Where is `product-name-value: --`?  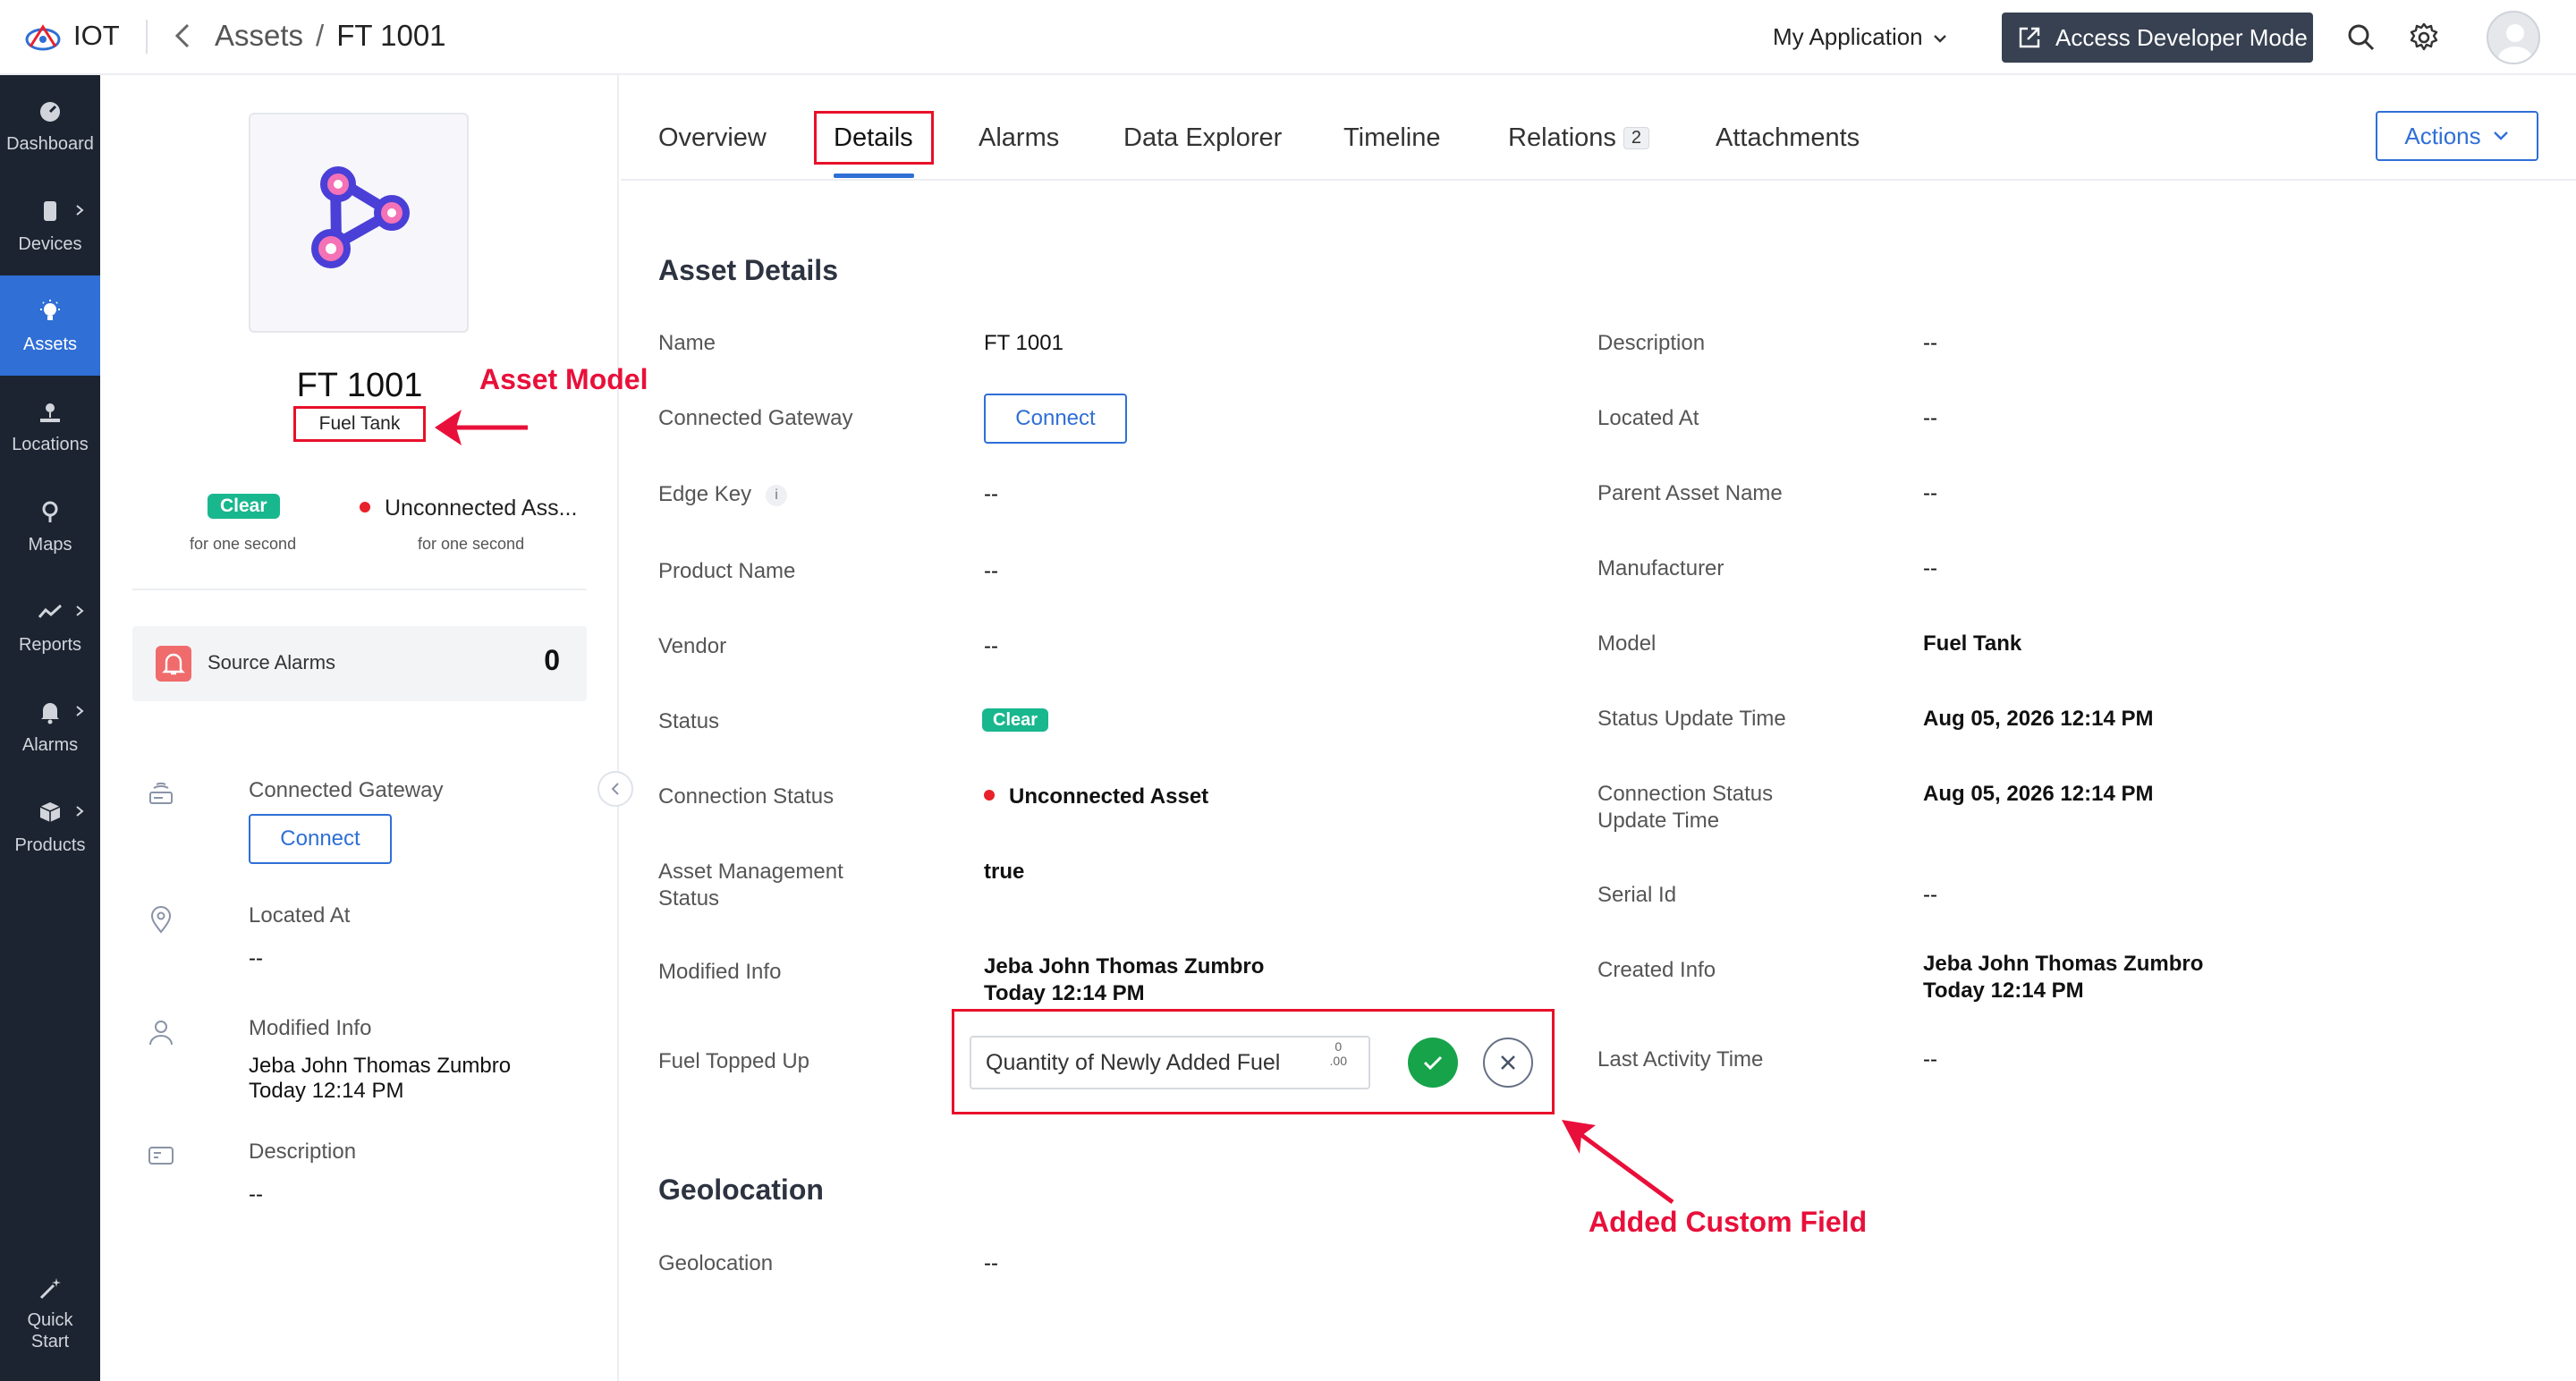 product-name-value: -- is located at coordinates (991, 571).